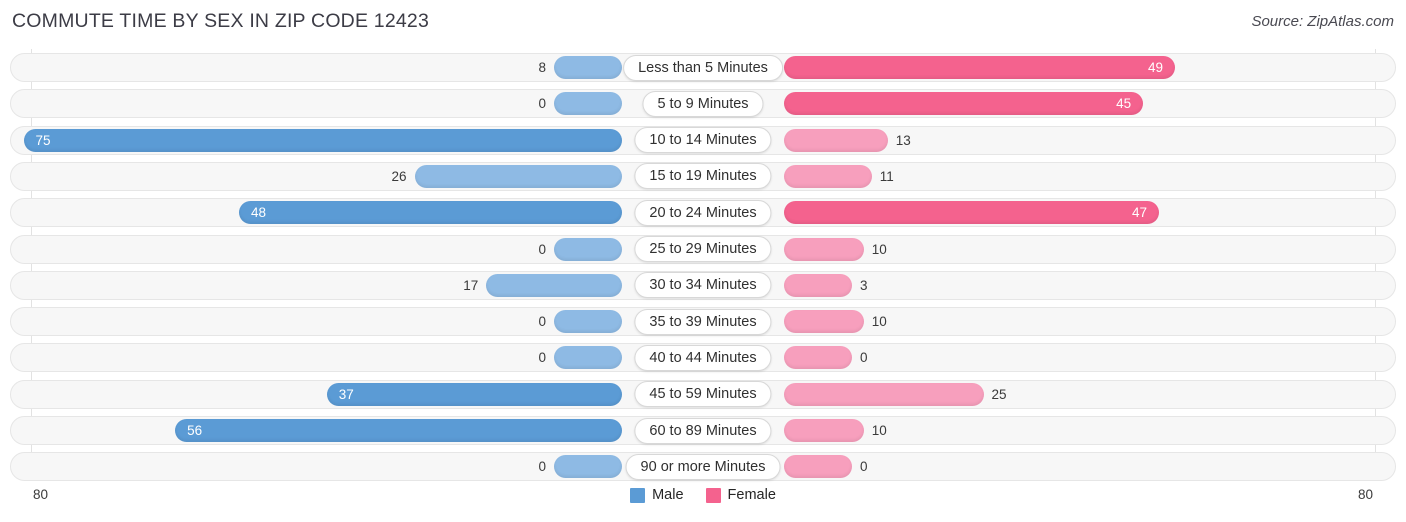  I want to click on category-label: 40 to 44 Minutes, so click(703, 357).